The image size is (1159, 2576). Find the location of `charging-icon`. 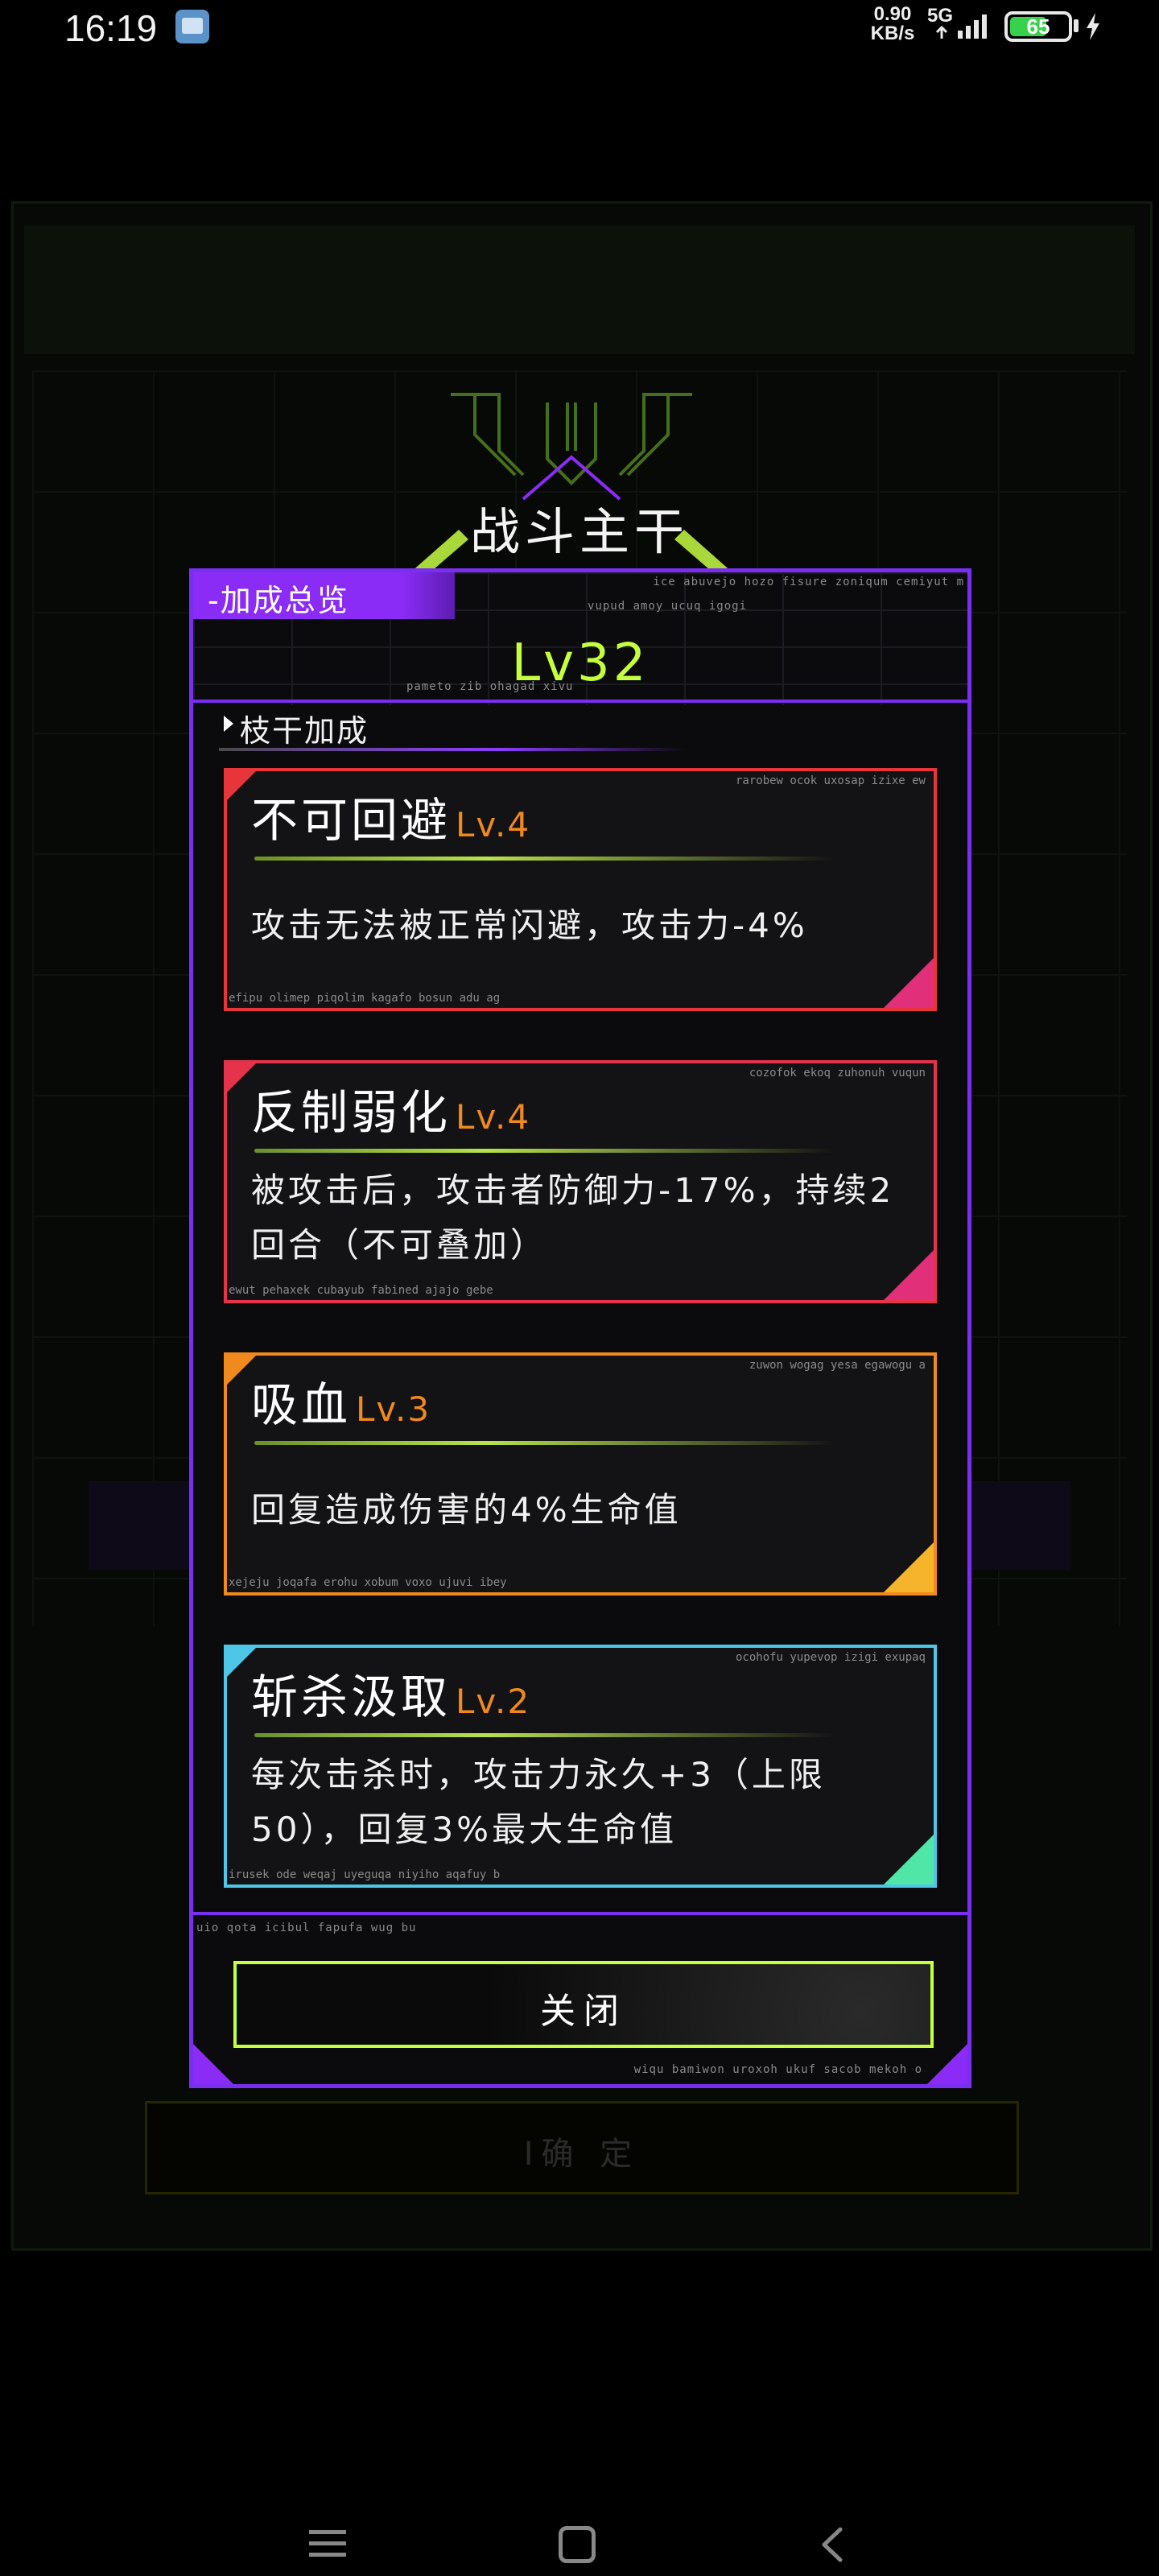

charging-icon is located at coordinates (1093, 26).